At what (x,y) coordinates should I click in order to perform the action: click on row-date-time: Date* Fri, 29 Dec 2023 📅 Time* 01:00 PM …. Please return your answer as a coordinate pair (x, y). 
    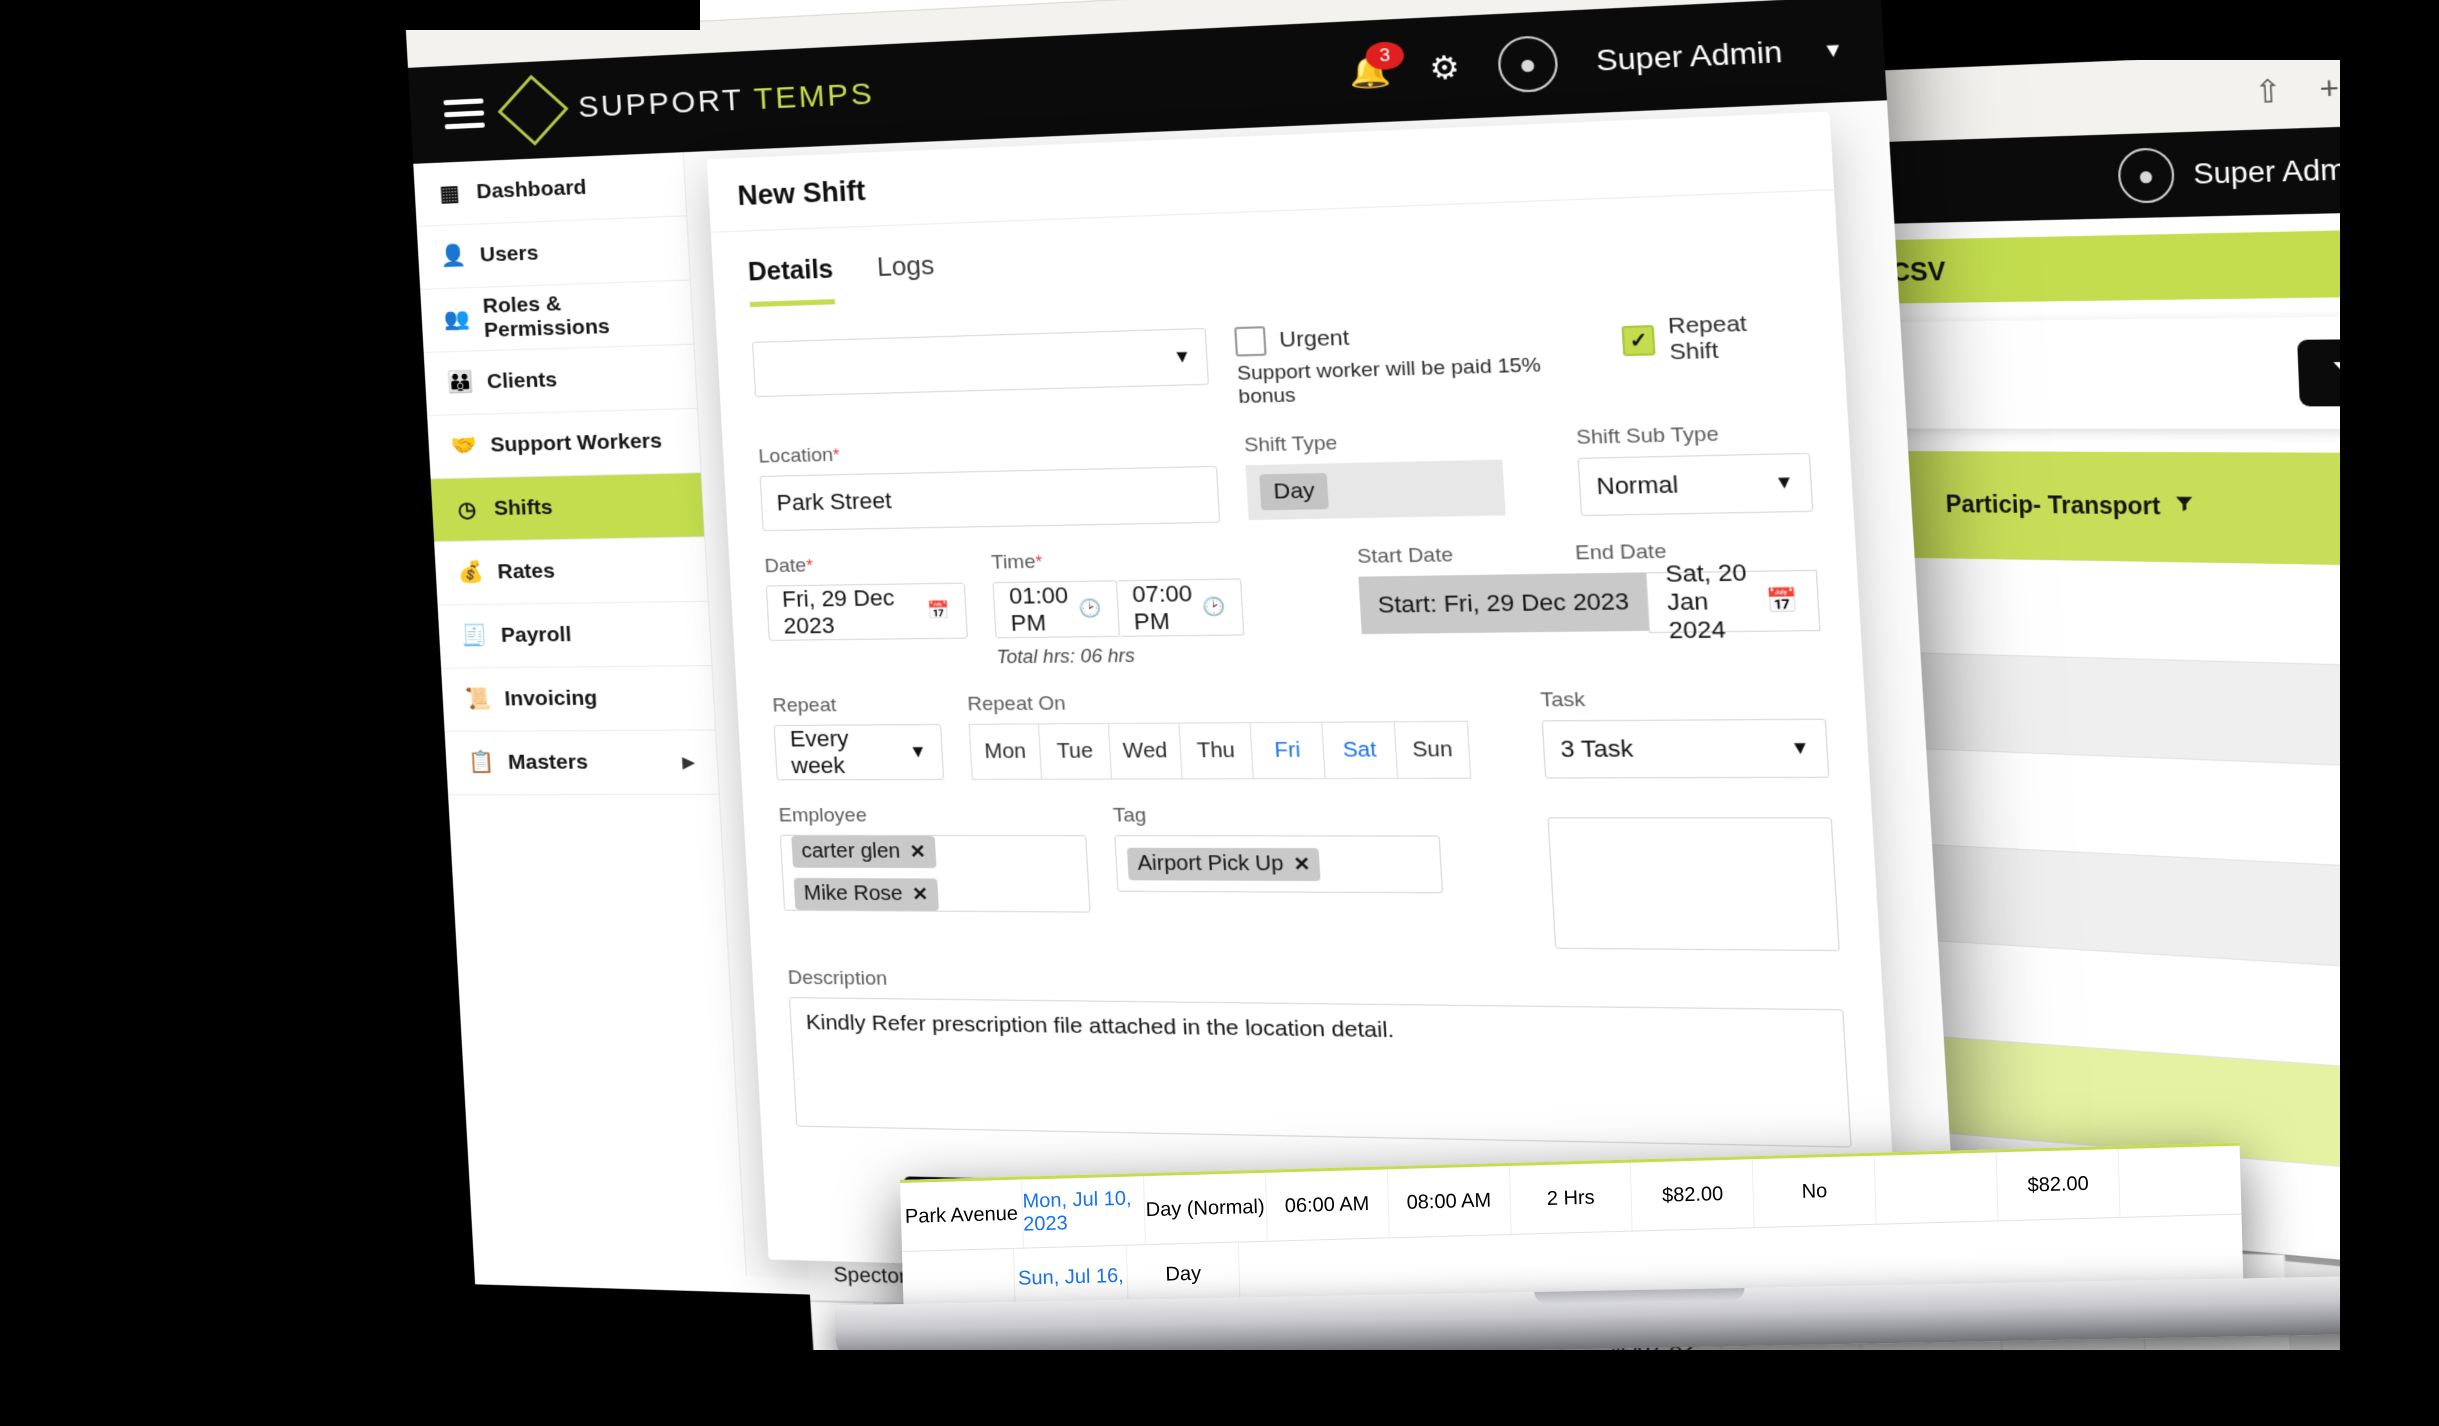
    Looking at the image, I should click on (1293, 604).